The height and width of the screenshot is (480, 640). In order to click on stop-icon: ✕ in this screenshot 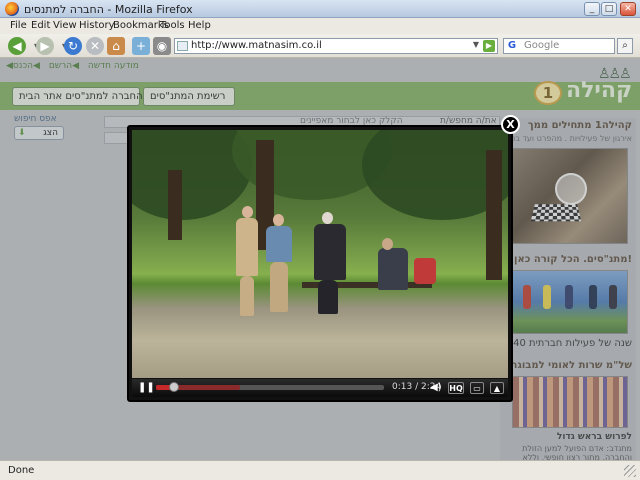, I will do `click(95, 46)`.